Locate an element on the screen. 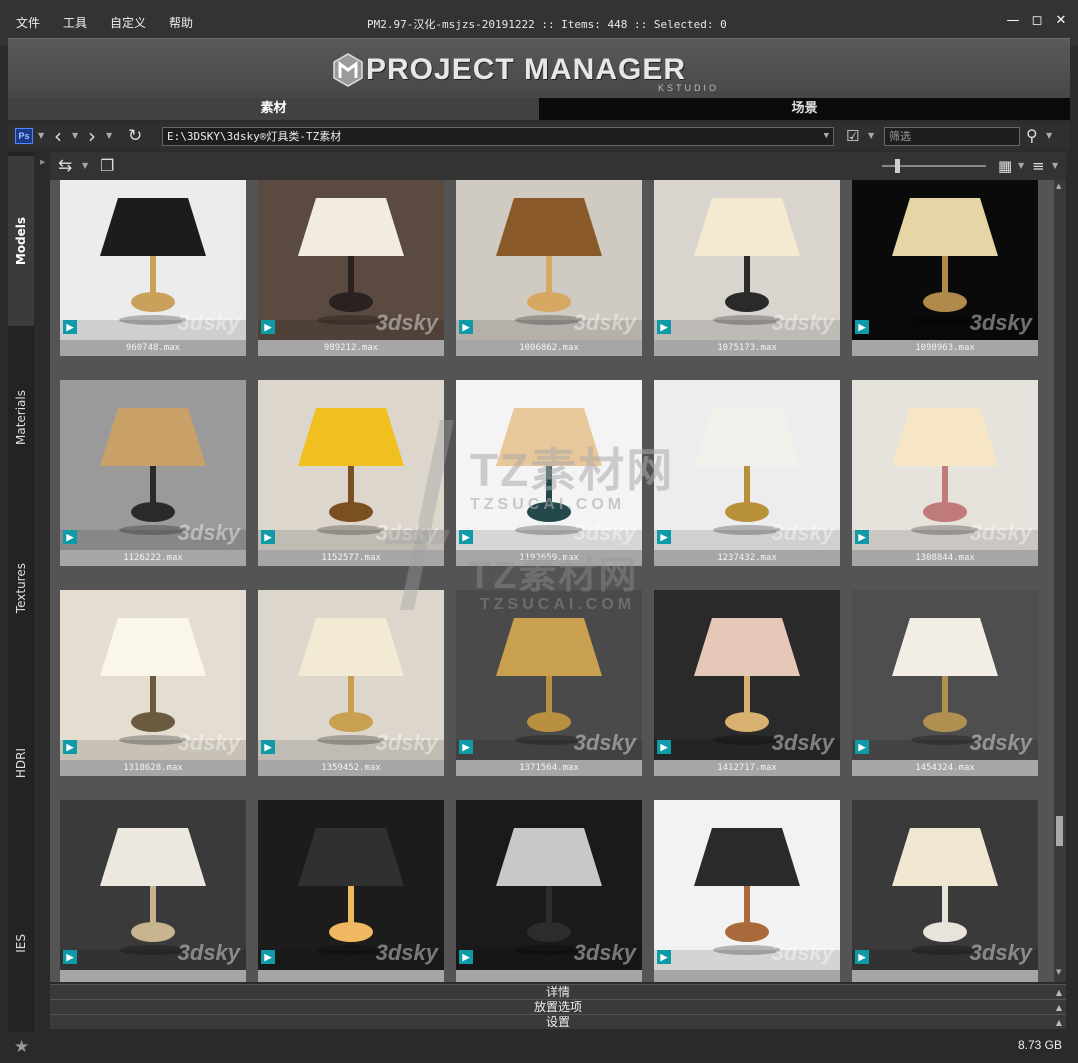  asset-filename: 1126222.max is located at coordinates (153, 558).